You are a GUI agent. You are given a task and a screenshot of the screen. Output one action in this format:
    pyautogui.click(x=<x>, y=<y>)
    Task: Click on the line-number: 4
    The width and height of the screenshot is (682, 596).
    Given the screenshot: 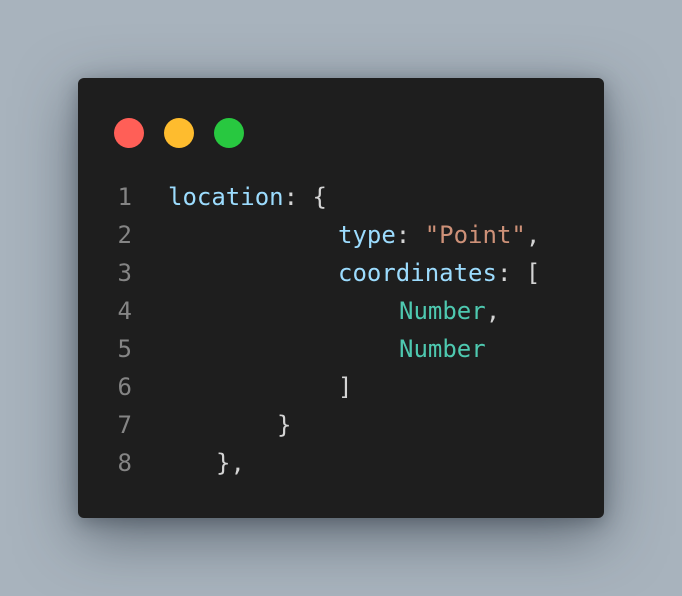 What is the action you would take?
    pyautogui.click(x=124, y=311)
    